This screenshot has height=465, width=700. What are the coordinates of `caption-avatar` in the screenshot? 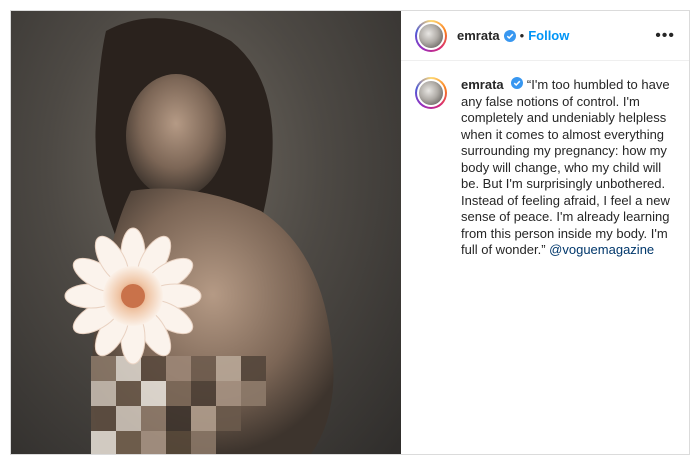 It's located at (431, 93).